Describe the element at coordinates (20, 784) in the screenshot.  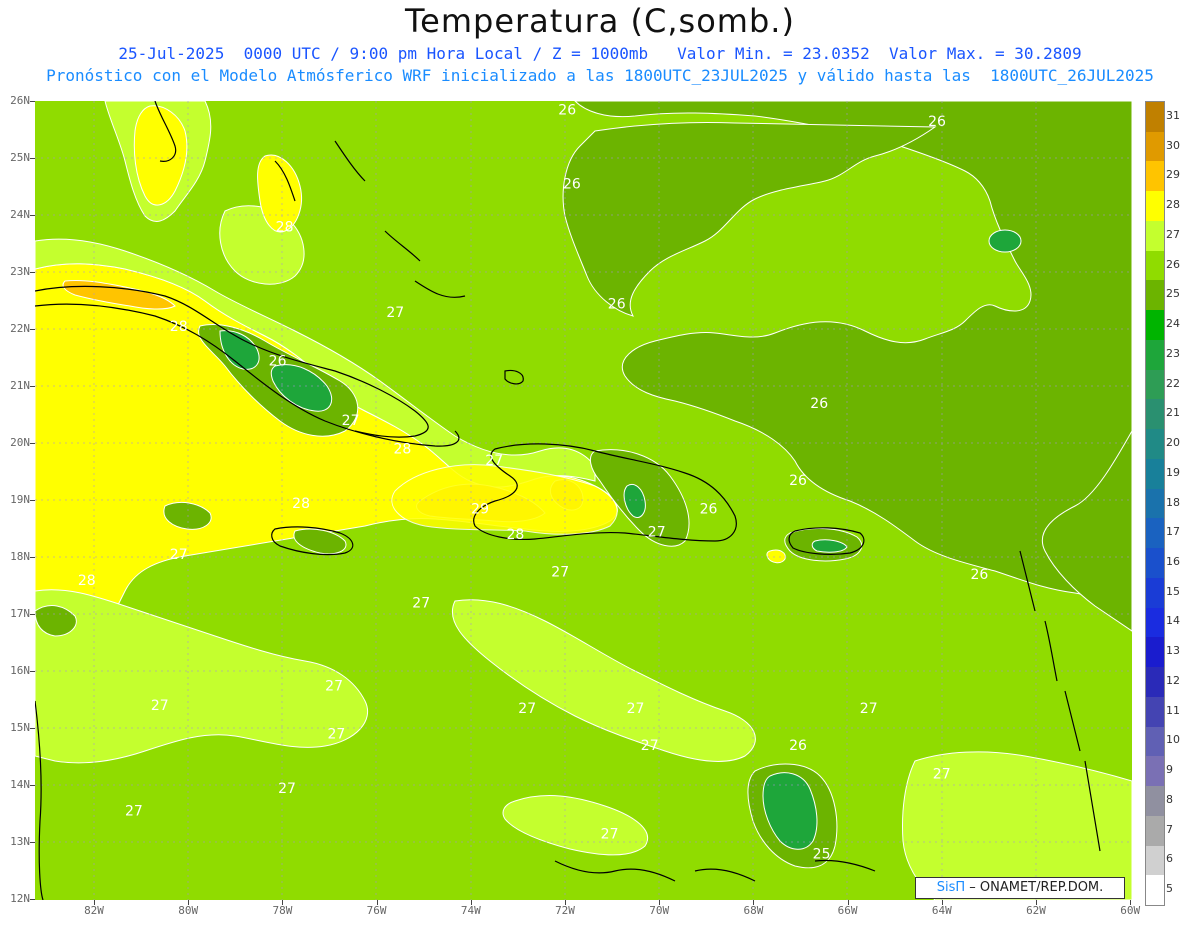
I see `lat-label: 14N` at that location.